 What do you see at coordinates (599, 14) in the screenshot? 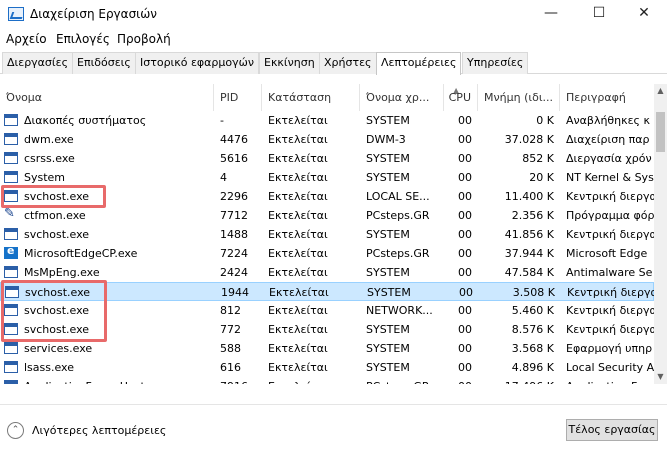
I see `maximize-button: ☐` at bounding box center [599, 14].